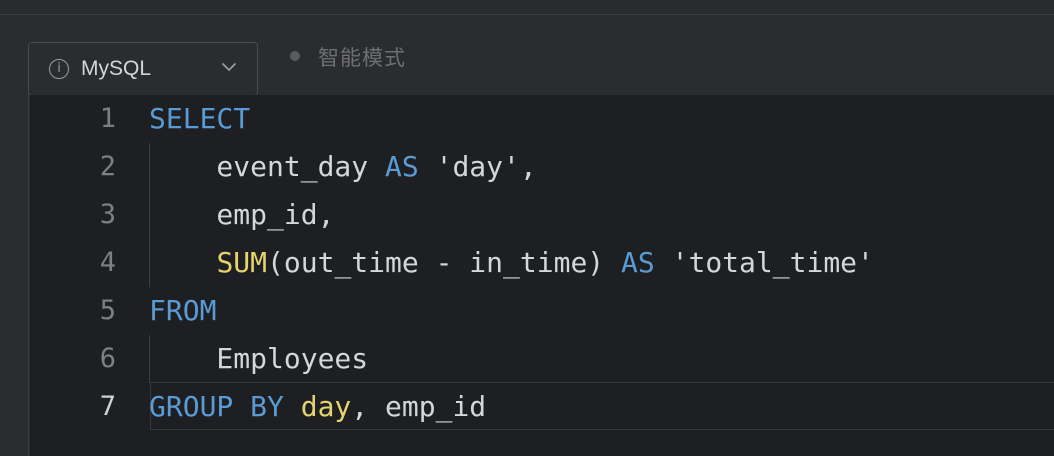 The width and height of the screenshot is (1054, 456). What do you see at coordinates (542, 311) in the screenshot?
I see `code-line: 5 FROM` at bounding box center [542, 311].